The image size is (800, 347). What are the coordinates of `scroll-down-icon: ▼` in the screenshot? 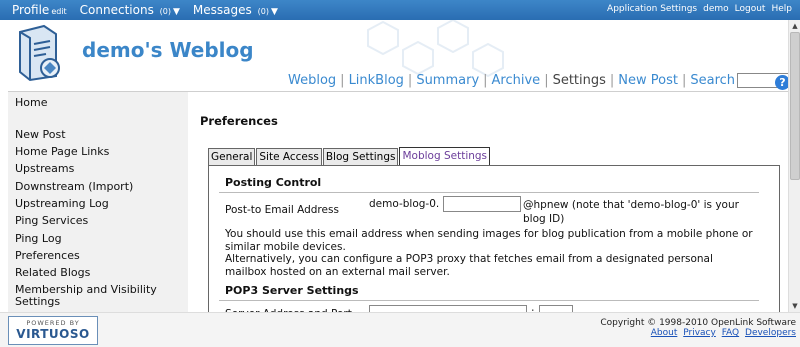 It's located at (795, 306).